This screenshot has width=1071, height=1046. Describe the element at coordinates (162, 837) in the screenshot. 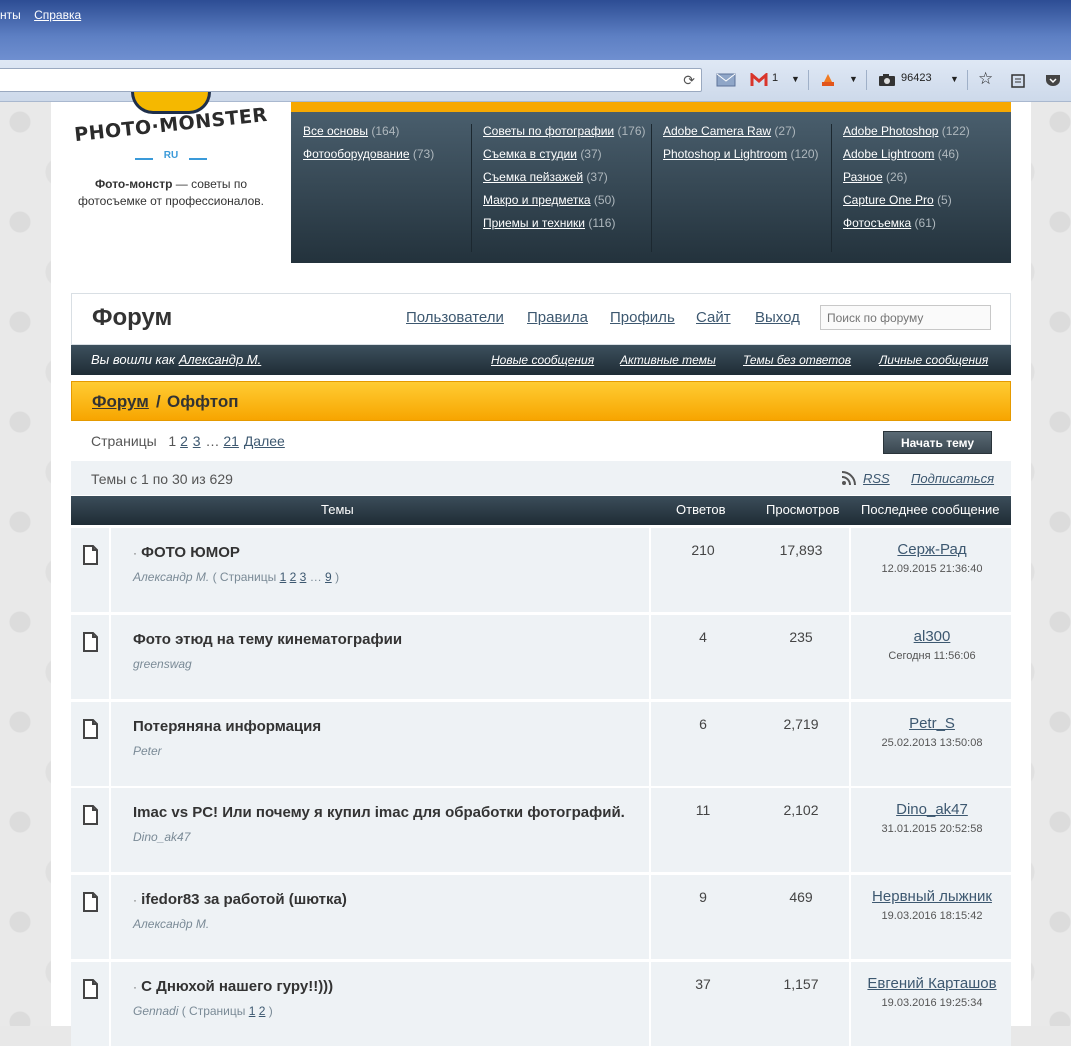

I see `topic-author: Dino_ak47` at that location.